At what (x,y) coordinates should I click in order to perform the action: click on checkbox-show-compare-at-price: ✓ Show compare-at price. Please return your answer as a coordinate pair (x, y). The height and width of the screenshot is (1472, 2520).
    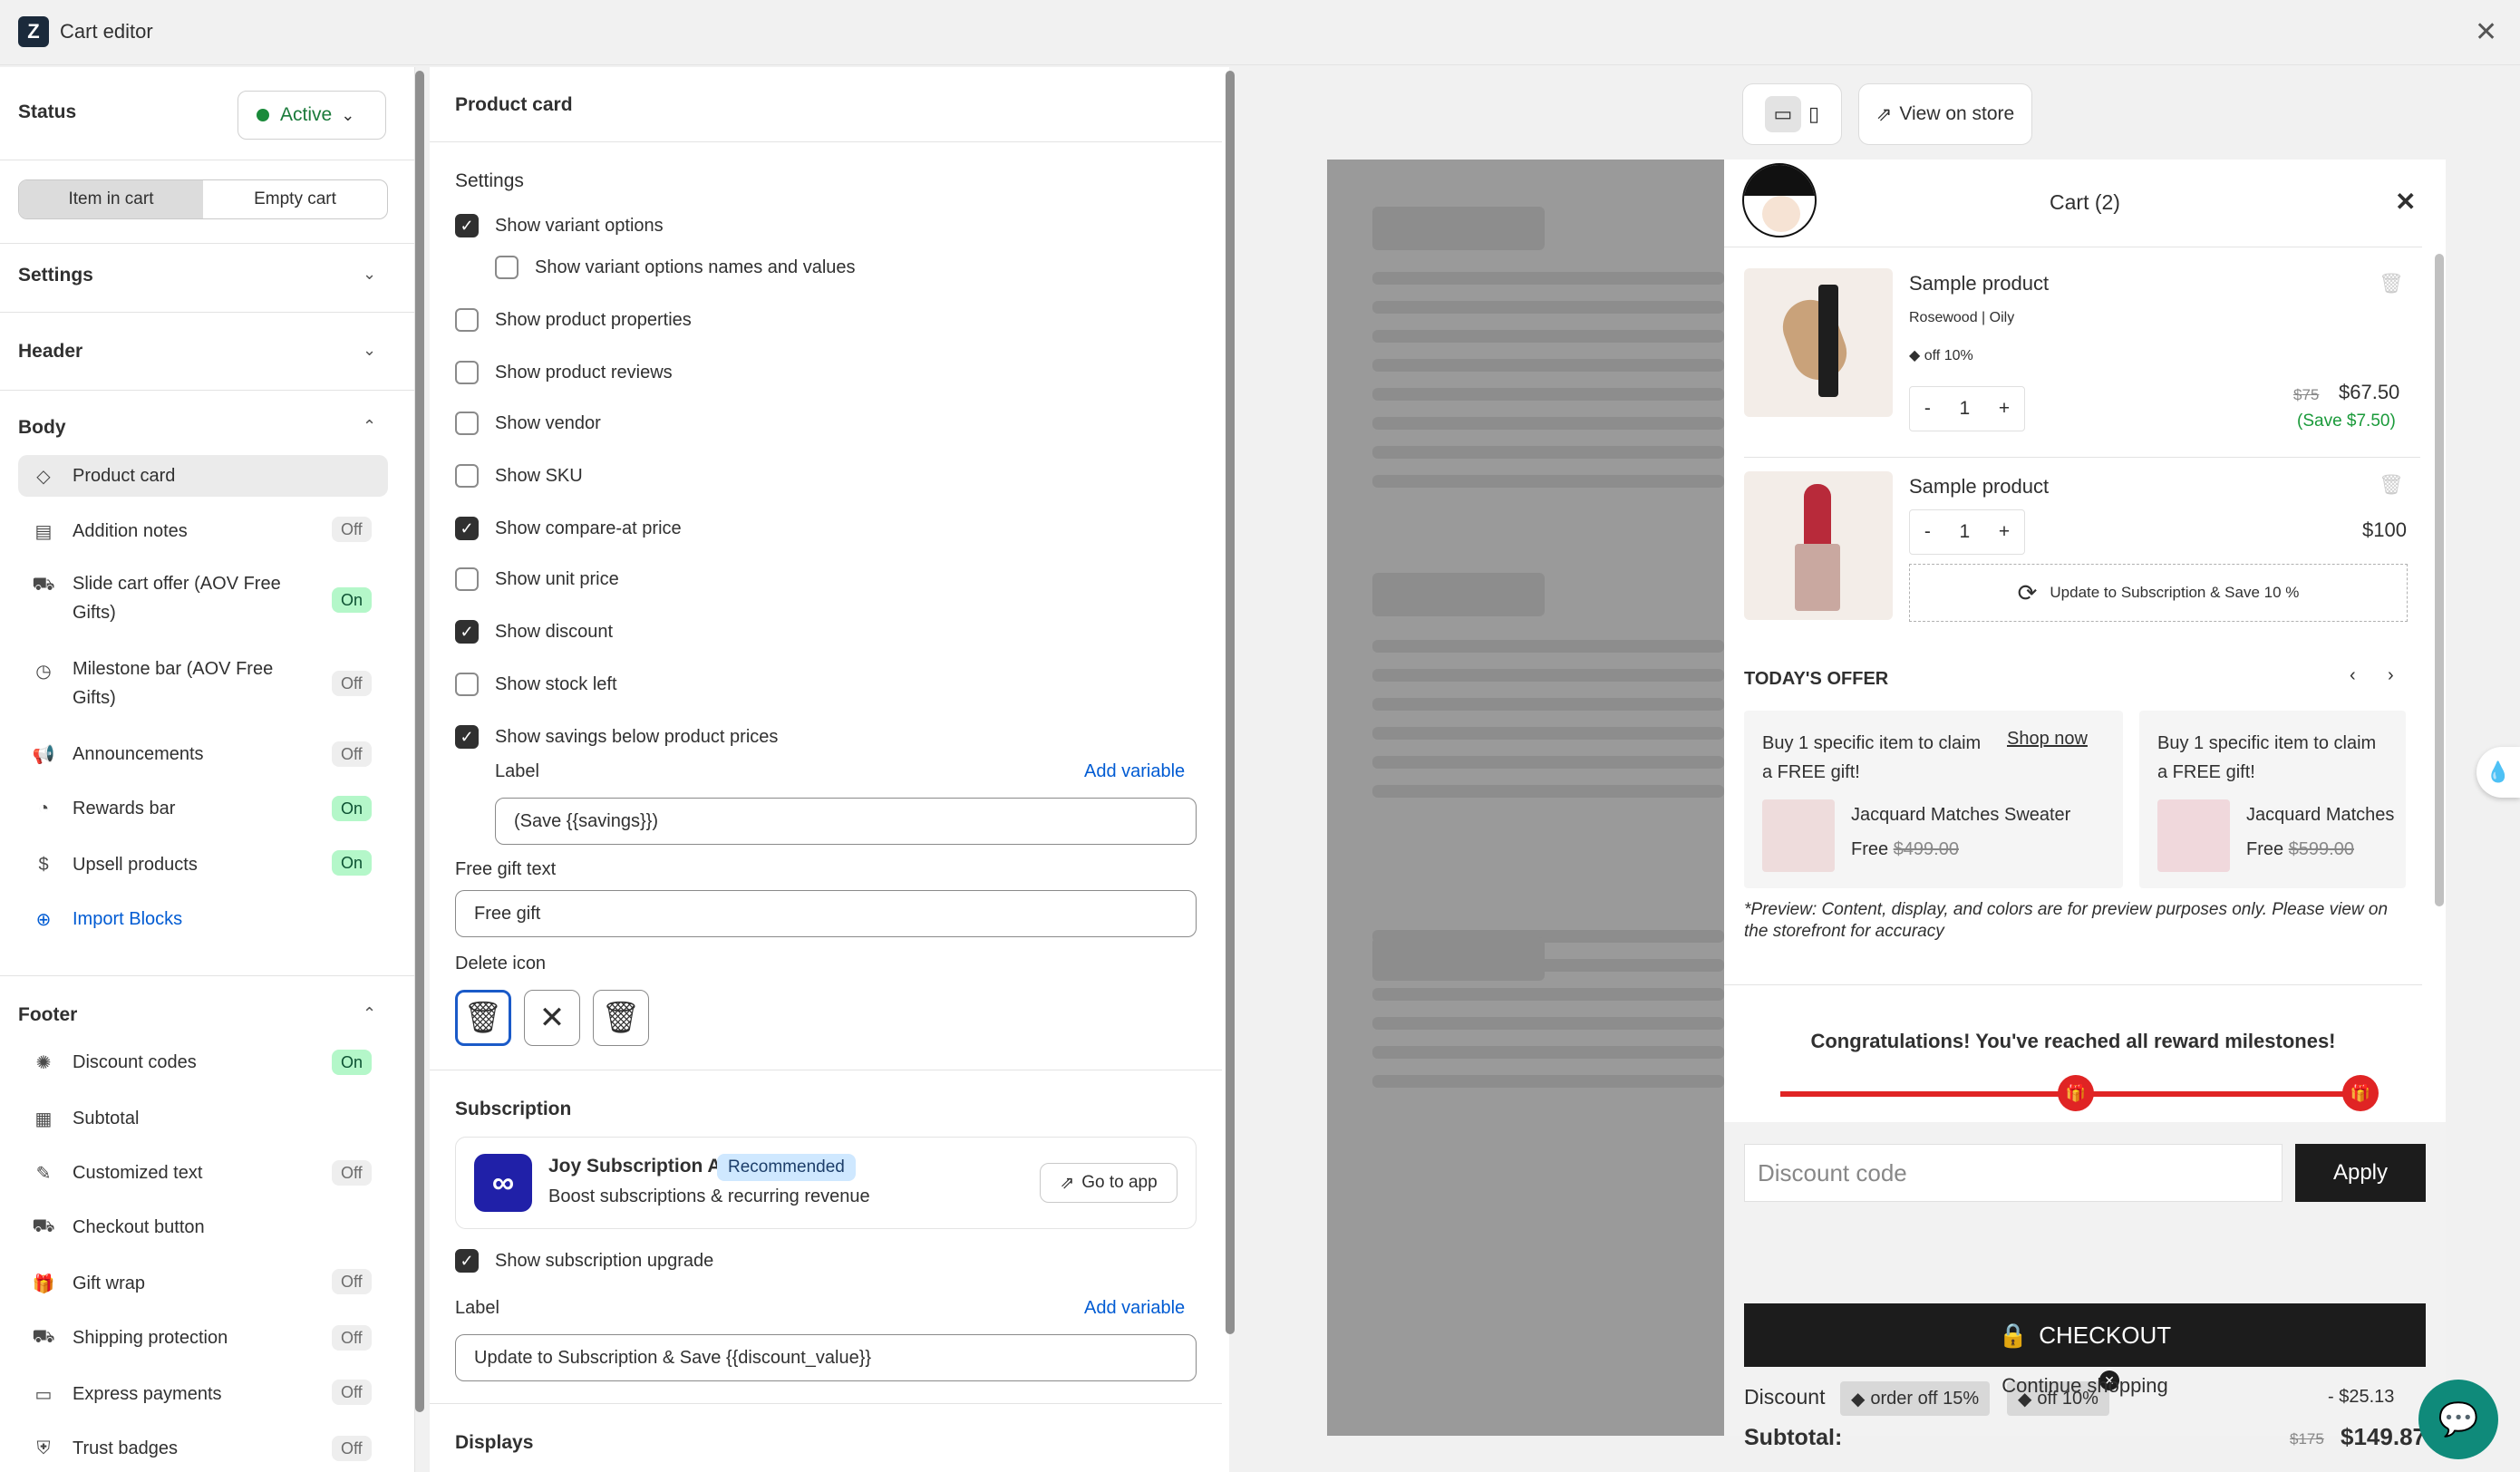
    Looking at the image, I should click on (568, 528).